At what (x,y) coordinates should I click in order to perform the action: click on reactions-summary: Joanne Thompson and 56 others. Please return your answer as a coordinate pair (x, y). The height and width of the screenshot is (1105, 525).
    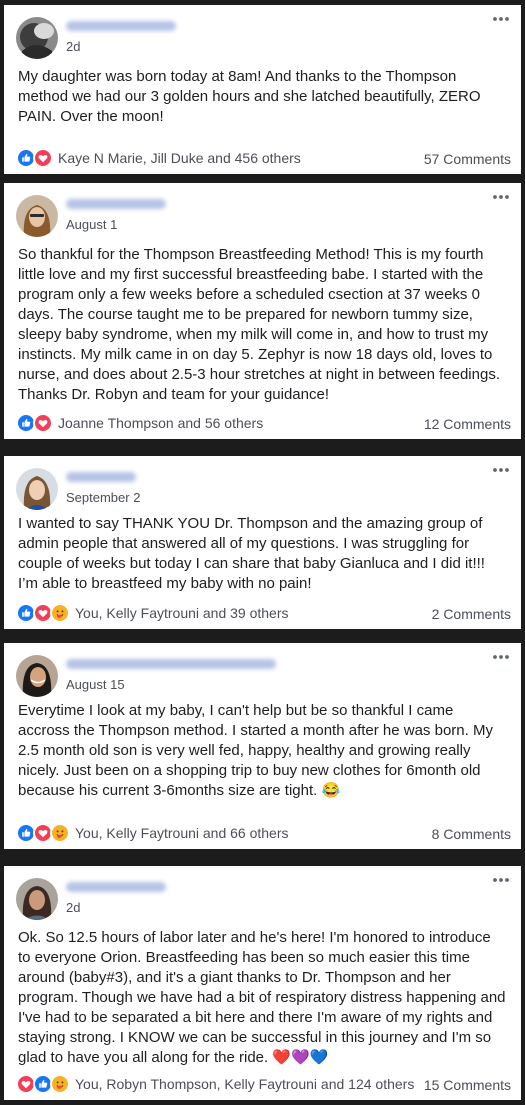
    Looking at the image, I should click on (139, 423).